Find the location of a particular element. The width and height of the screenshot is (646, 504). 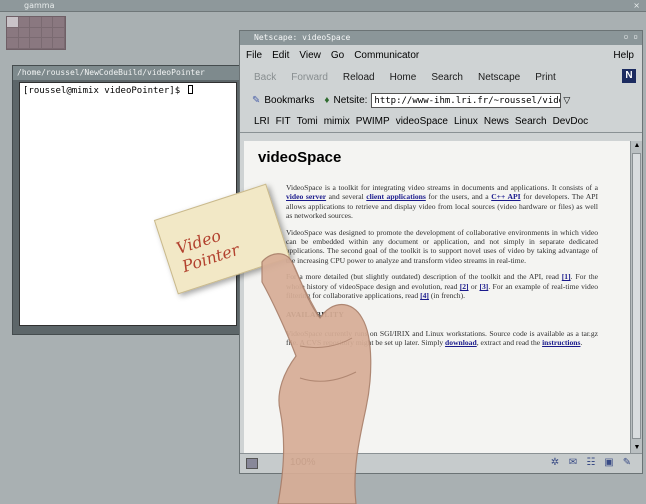

menu-help: Help is located at coordinates (623, 55).